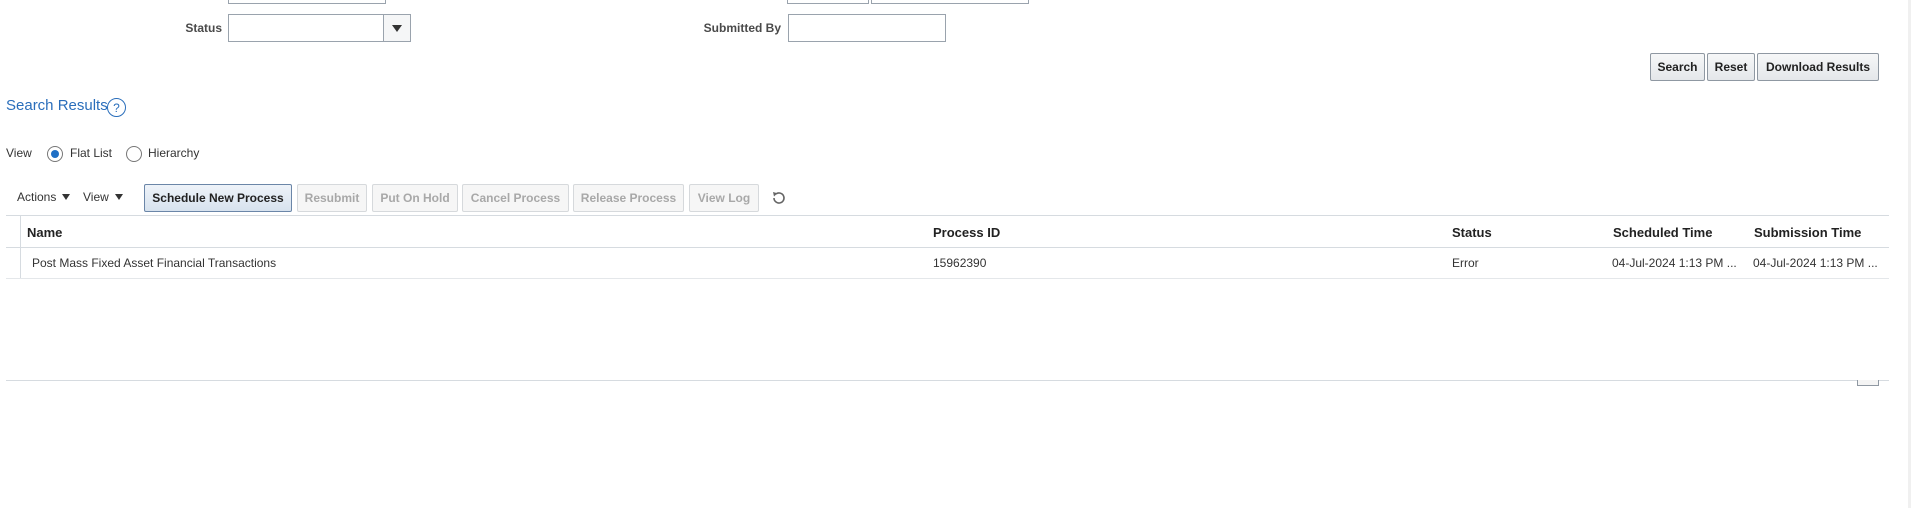  What do you see at coordinates (1662, 232) in the screenshot?
I see `column-header-scheduled-time: Scheduled Time` at bounding box center [1662, 232].